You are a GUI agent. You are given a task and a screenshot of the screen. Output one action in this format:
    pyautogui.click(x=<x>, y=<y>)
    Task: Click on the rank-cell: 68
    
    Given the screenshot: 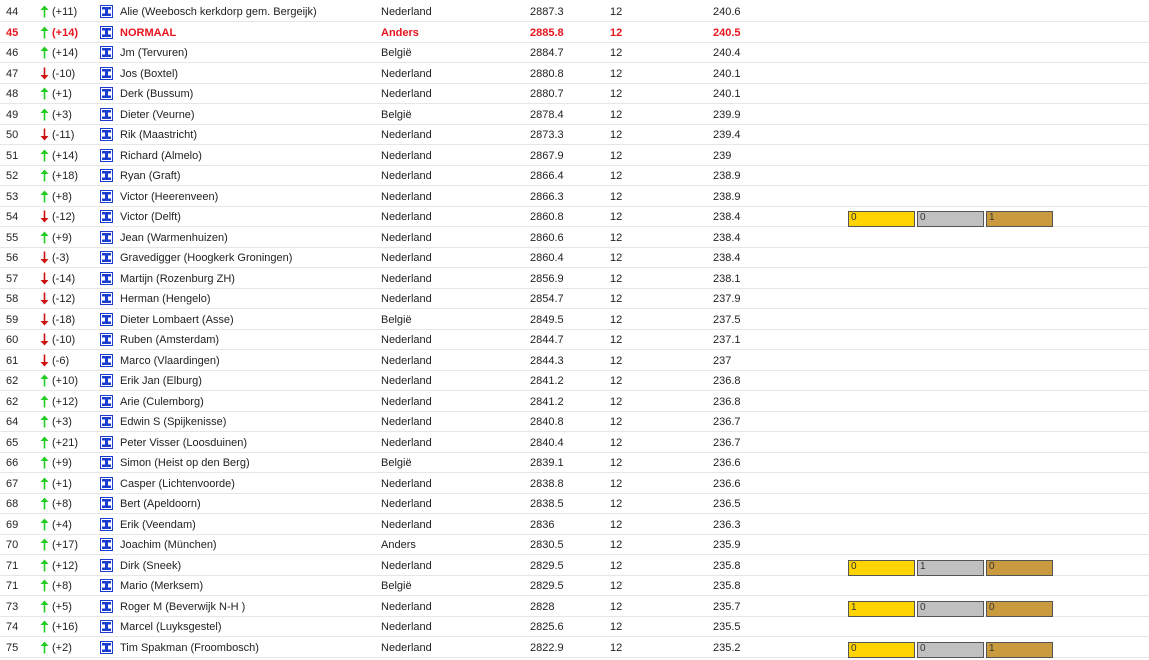 What is the action you would take?
    pyautogui.click(x=12, y=504)
    